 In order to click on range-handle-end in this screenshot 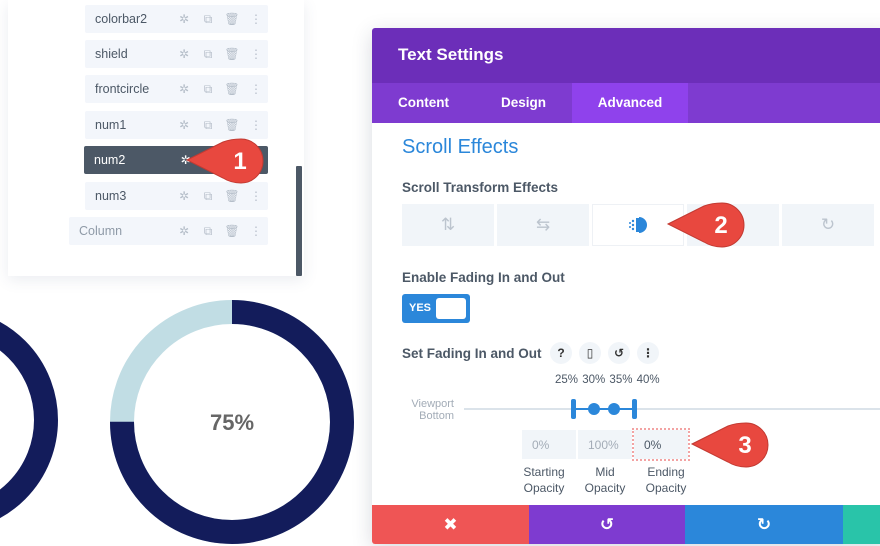, I will do `click(634, 409)`.